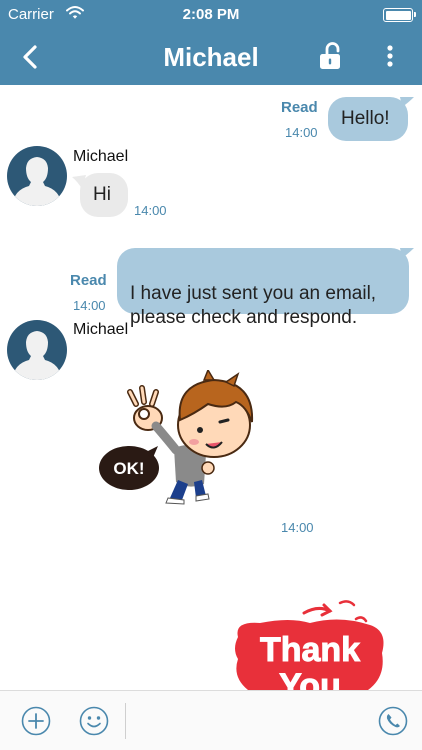 This screenshot has width=422, height=750. What do you see at coordinates (125, 721) in the screenshot?
I see `input-divider` at bounding box center [125, 721].